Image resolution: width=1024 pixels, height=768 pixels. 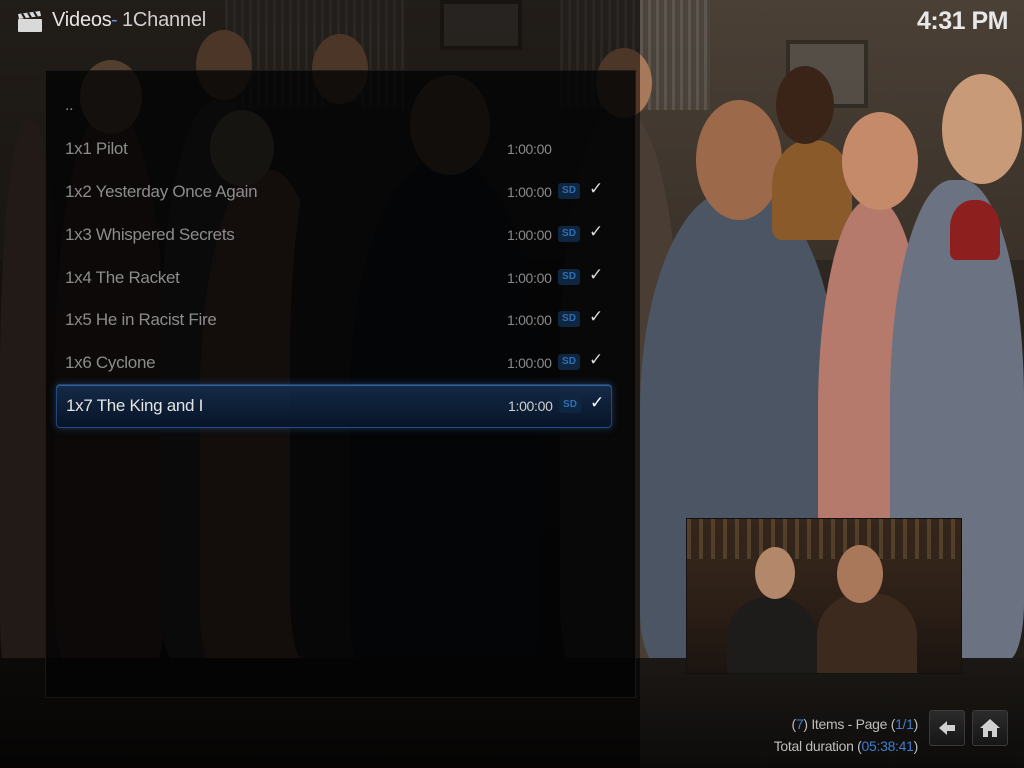 I want to click on episode-thumbnail, so click(x=824, y=596).